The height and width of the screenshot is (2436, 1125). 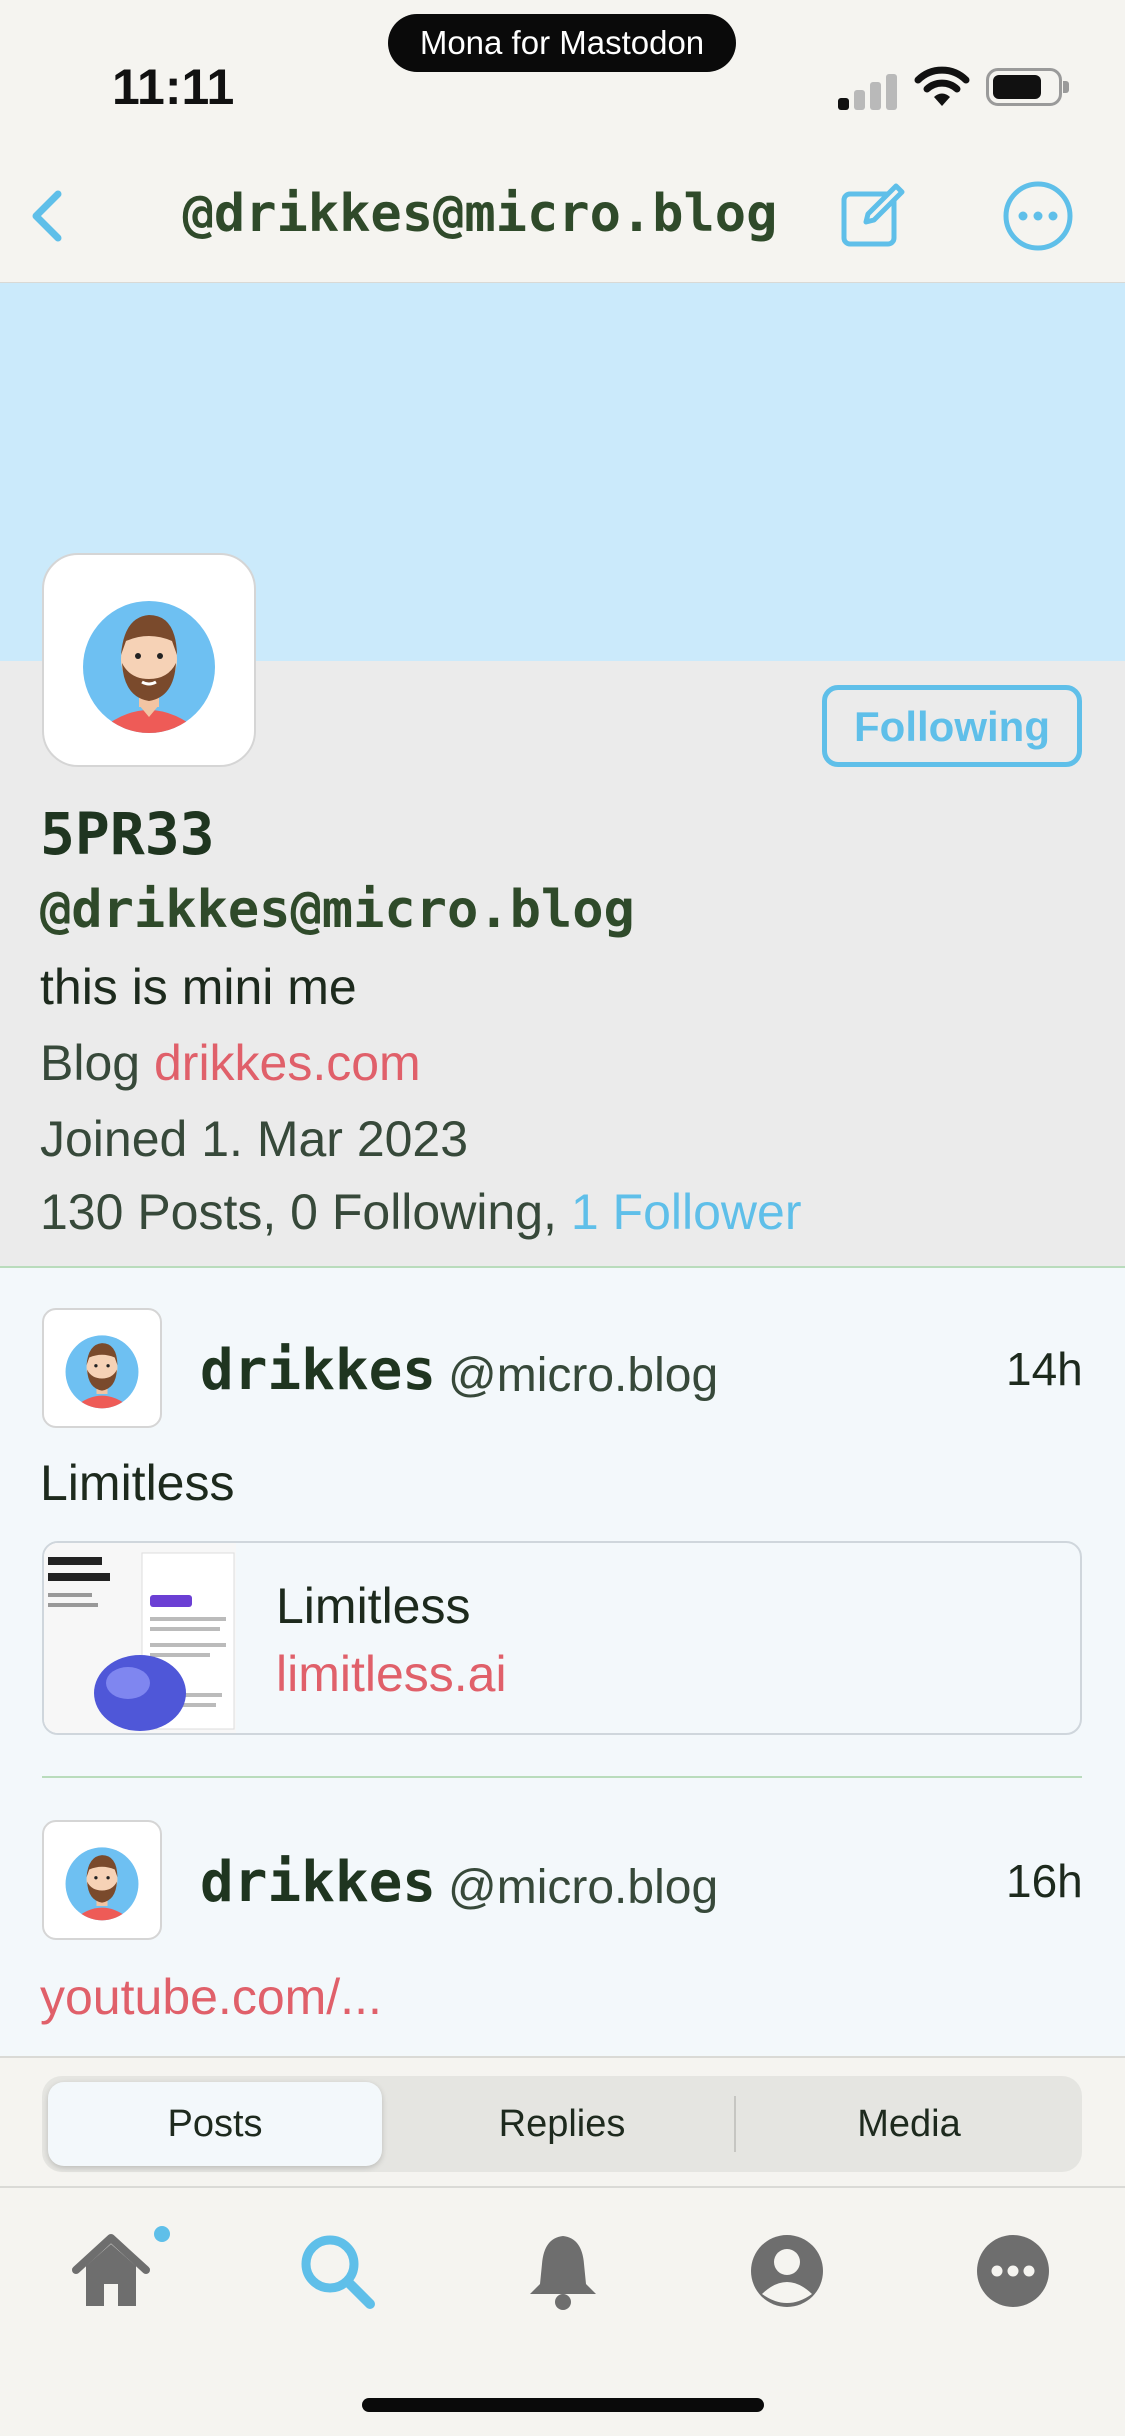 What do you see at coordinates (254, 1139) in the screenshot?
I see `joined-date: Joined 1. Mar 2023` at bounding box center [254, 1139].